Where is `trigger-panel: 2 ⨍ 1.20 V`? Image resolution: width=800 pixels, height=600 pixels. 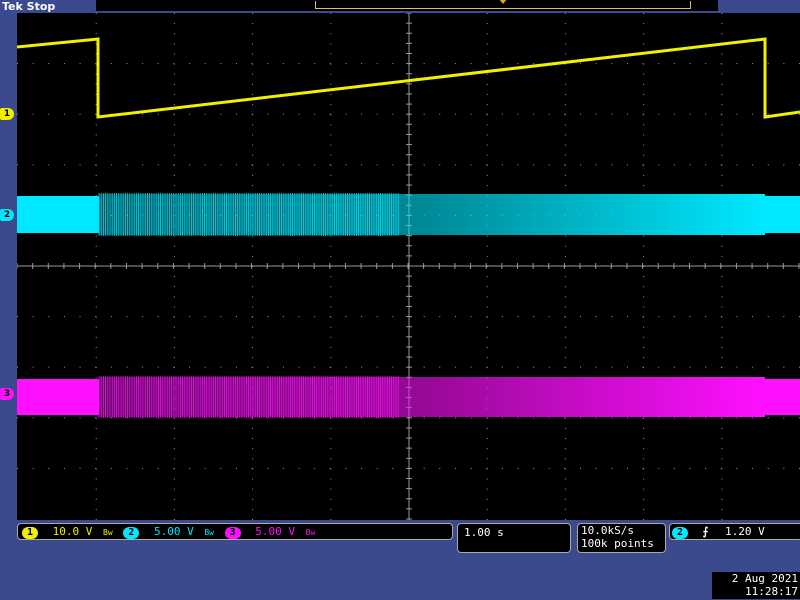
trigger-panel: 2 ⨍ 1.20 V is located at coordinates (734, 531).